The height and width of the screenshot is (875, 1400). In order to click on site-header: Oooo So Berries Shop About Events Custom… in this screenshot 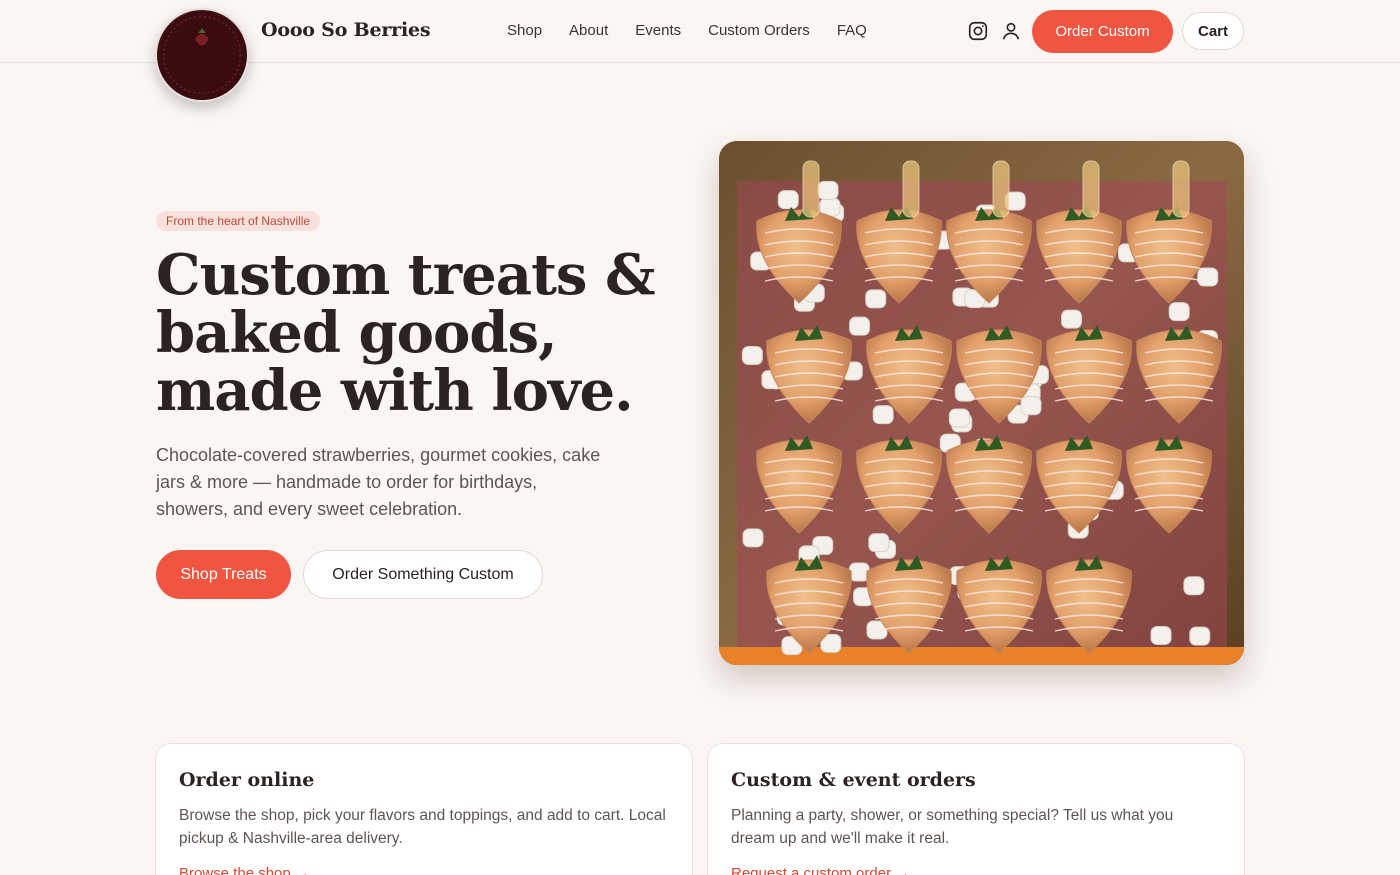, I will do `click(700, 51)`.